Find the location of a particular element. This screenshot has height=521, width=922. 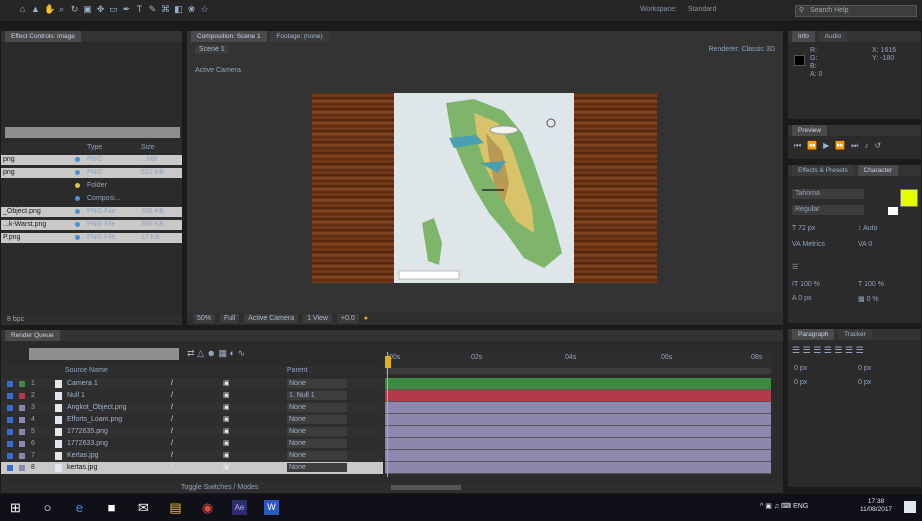

eraser-icon: ◧ is located at coordinates (178, 9).